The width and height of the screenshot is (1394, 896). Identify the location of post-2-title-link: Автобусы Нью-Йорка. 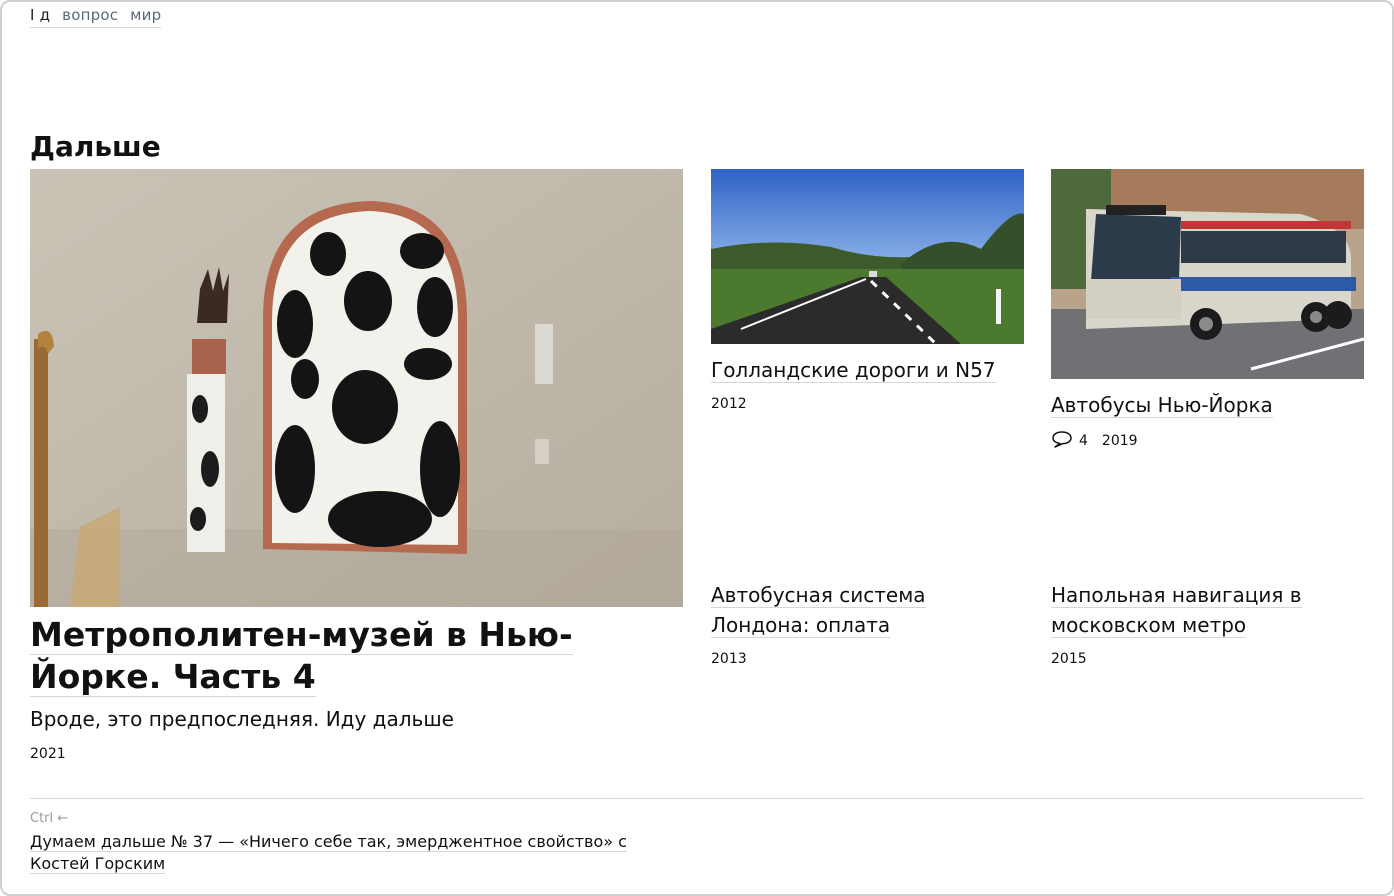
(1162, 405).